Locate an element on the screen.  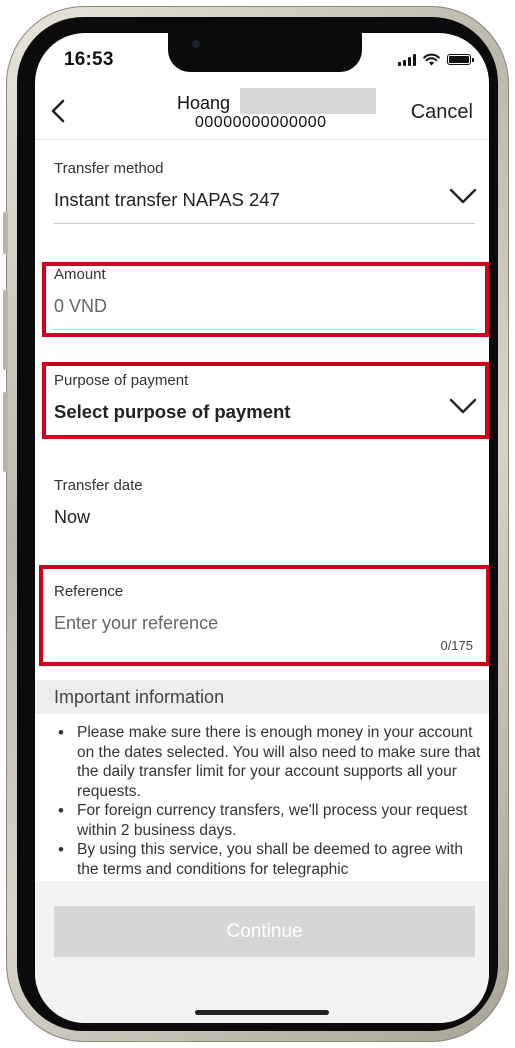
wifi-icon is located at coordinates (431, 59).